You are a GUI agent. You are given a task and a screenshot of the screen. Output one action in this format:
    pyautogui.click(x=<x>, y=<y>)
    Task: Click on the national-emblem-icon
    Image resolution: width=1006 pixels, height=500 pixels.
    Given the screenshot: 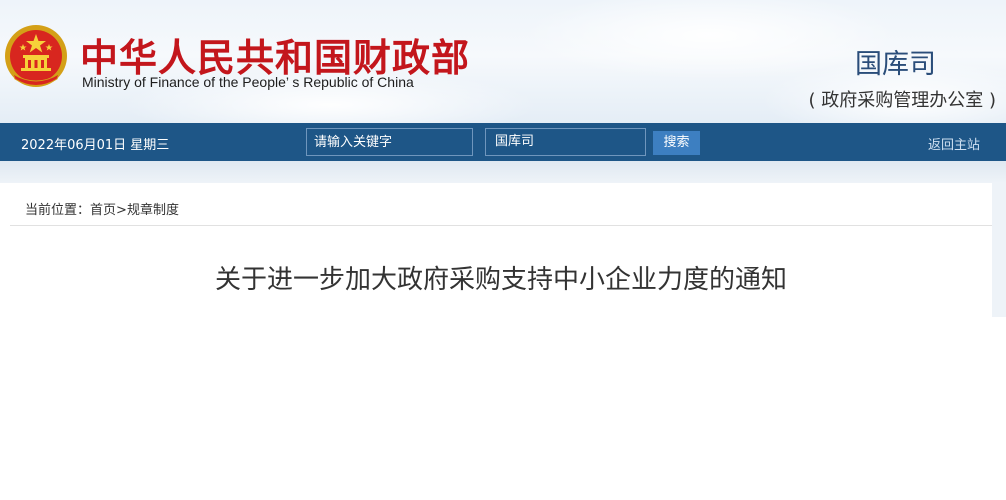 What is the action you would take?
    pyautogui.click(x=36, y=56)
    